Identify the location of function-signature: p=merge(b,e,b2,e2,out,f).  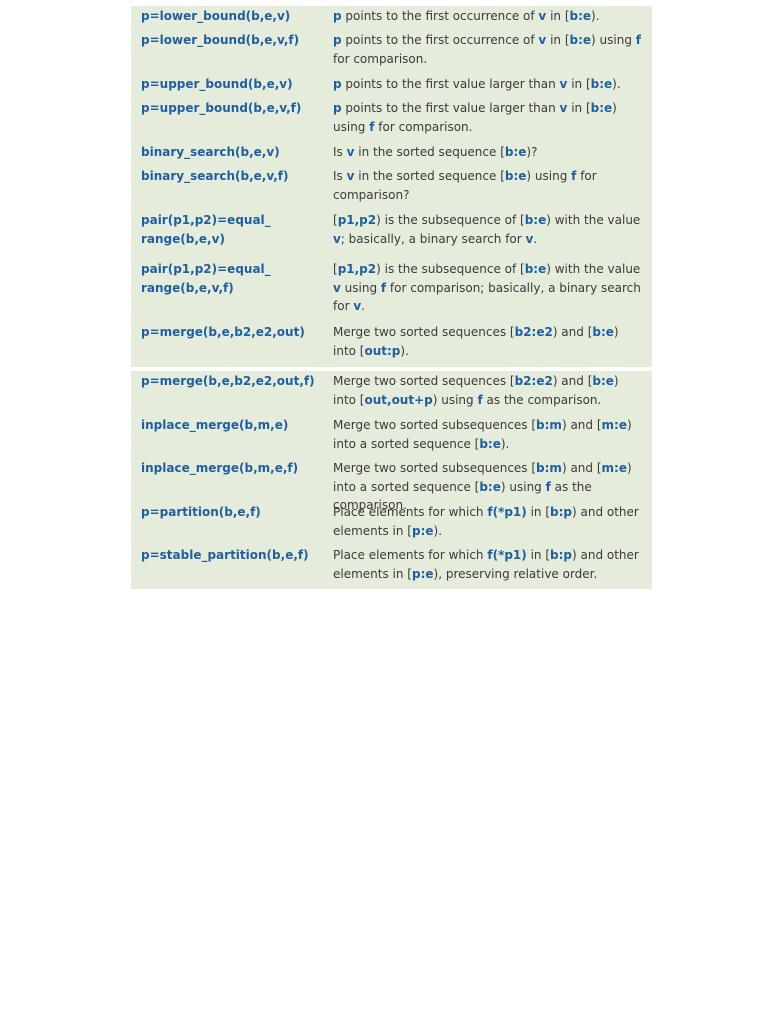
(228, 381).